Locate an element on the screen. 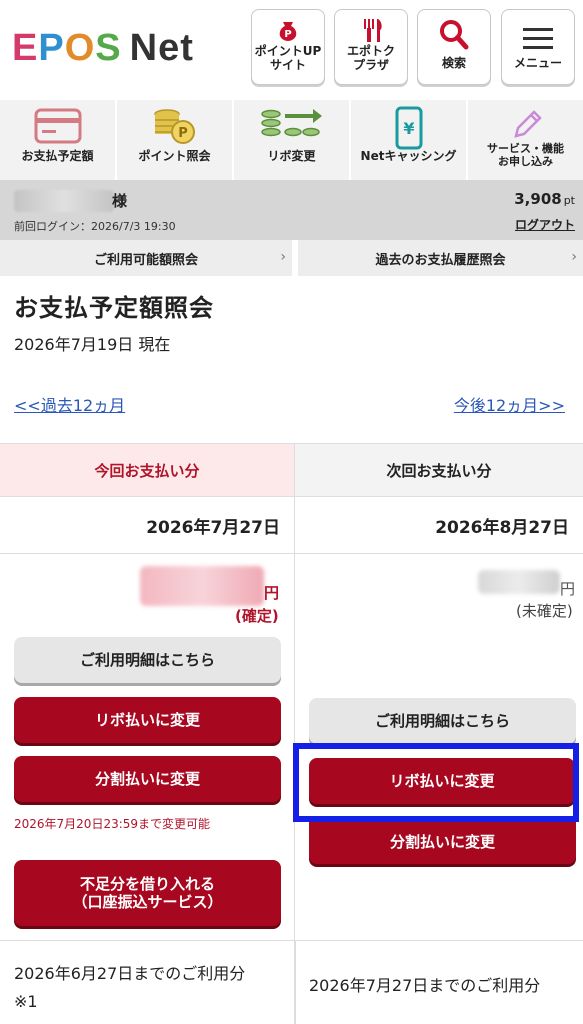  card-icon is located at coordinates (57, 126).